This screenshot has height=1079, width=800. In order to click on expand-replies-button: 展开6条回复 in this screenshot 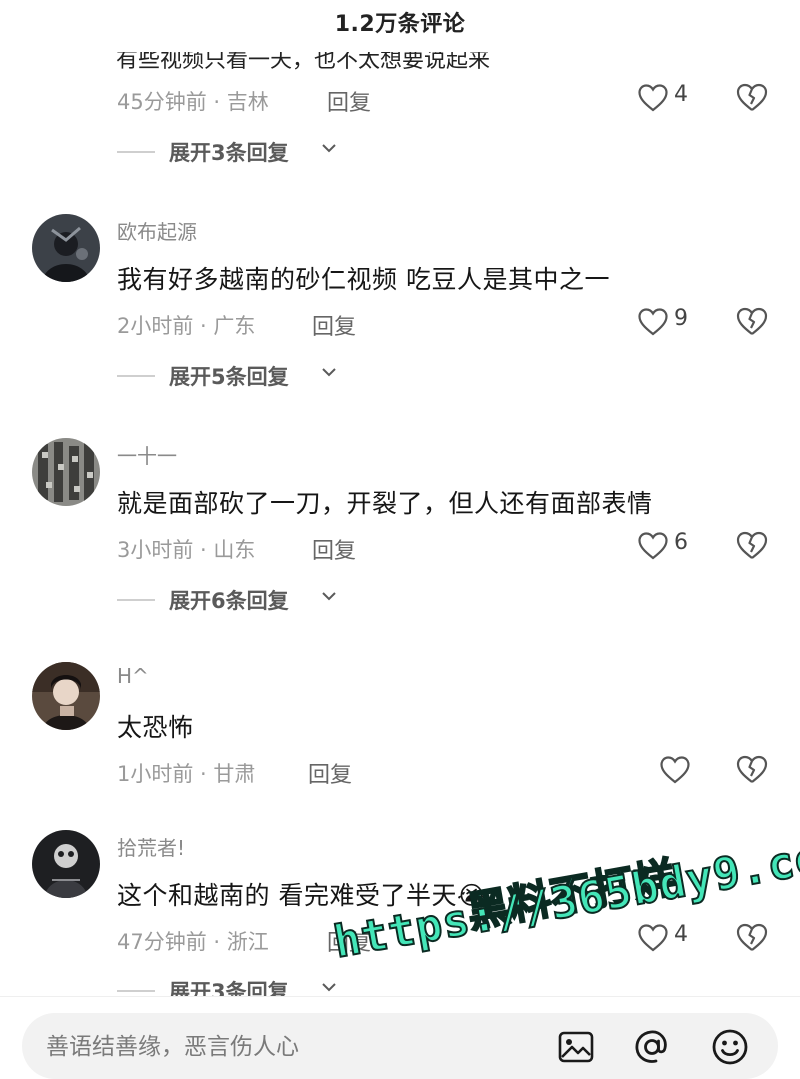, I will do `click(237, 600)`.